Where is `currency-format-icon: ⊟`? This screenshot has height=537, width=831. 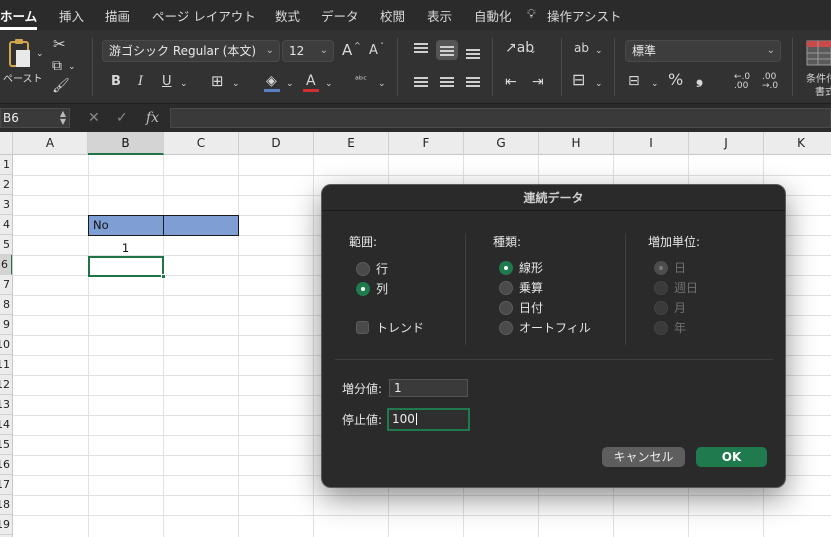 currency-format-icon: ⊟ is located at coordinates (634, 81).